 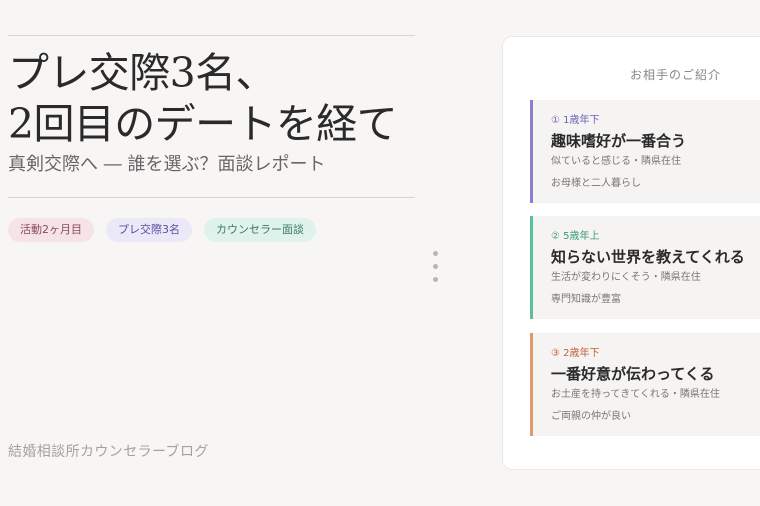 I want to click on article-title-line2: 2回目のデートを経て, so click(x=203, y=124).